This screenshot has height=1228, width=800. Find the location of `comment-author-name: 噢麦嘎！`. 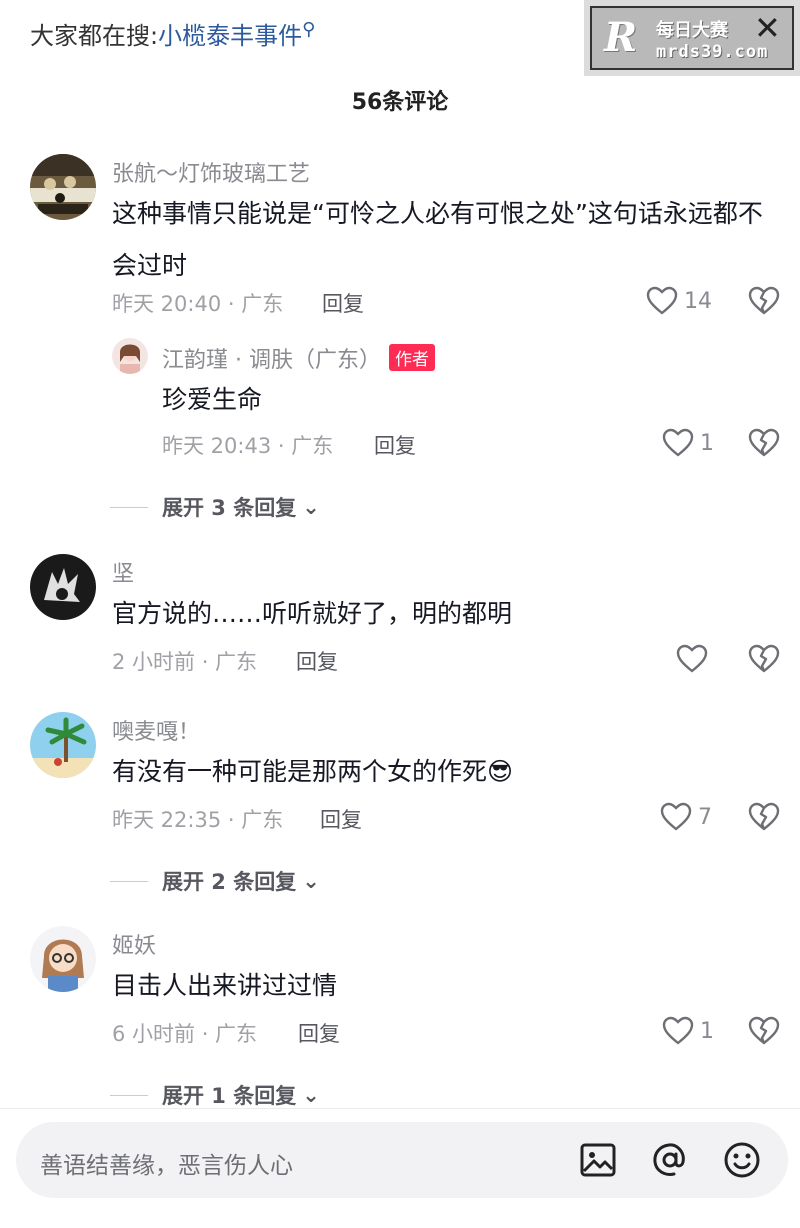

comment-author-name: 噢麦嘎！ is located at coordinates (156, 730).